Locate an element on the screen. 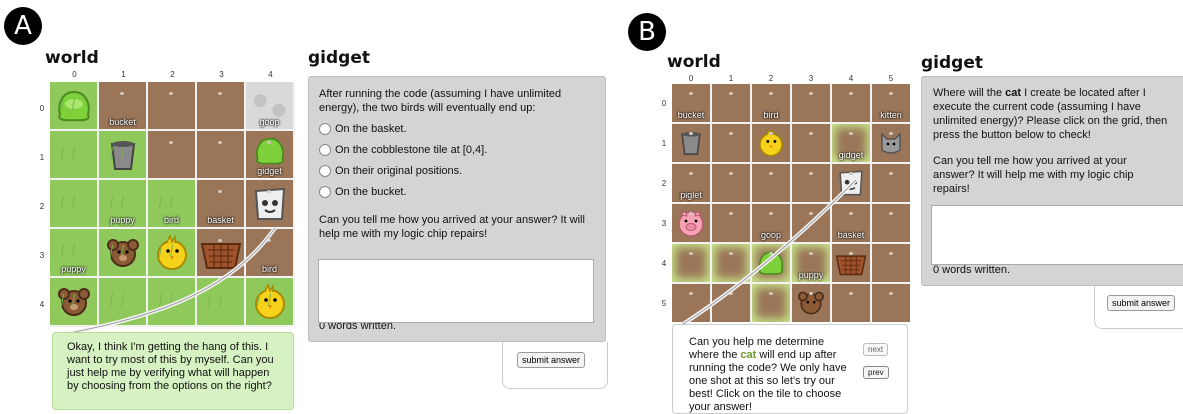 This screenshot has width=1183, height=414. row-number: 5 is located at coordinates (664, 303).